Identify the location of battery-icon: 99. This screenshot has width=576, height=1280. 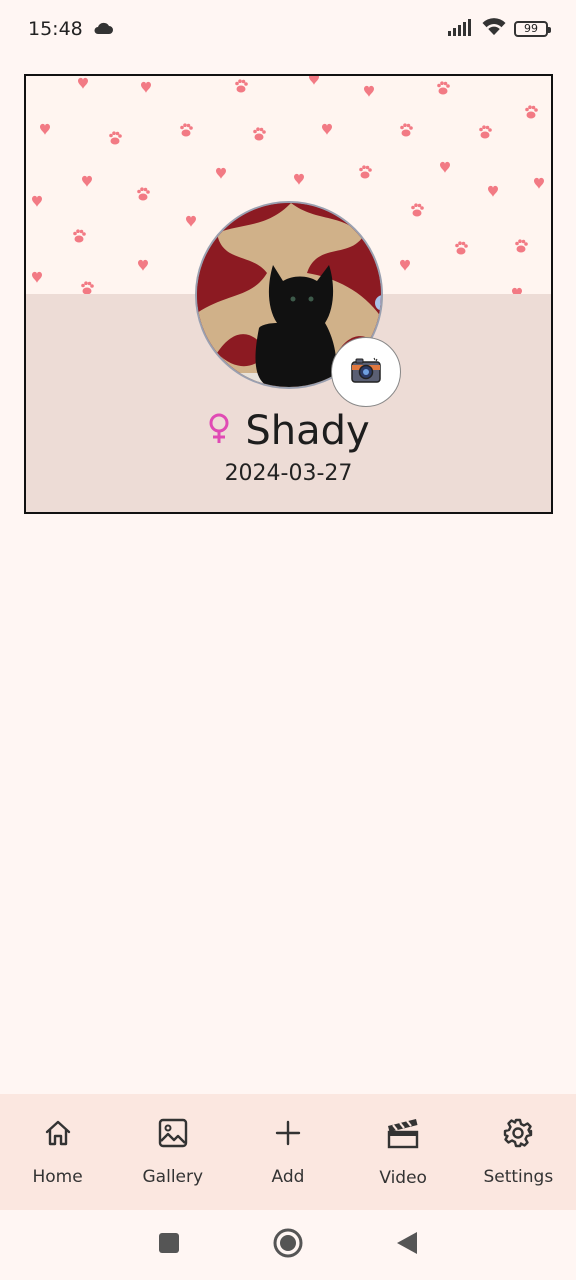
(532, 29).